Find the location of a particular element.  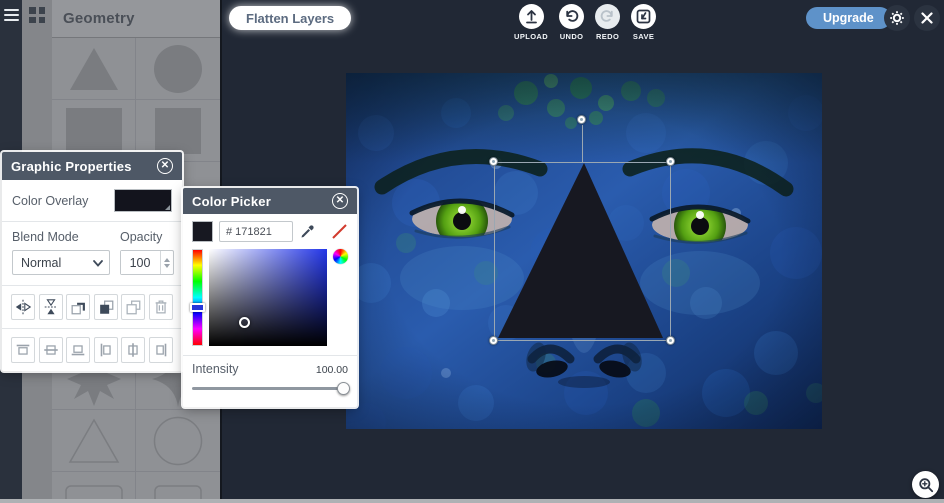

hue-slider is located at coordinates (197, 297).